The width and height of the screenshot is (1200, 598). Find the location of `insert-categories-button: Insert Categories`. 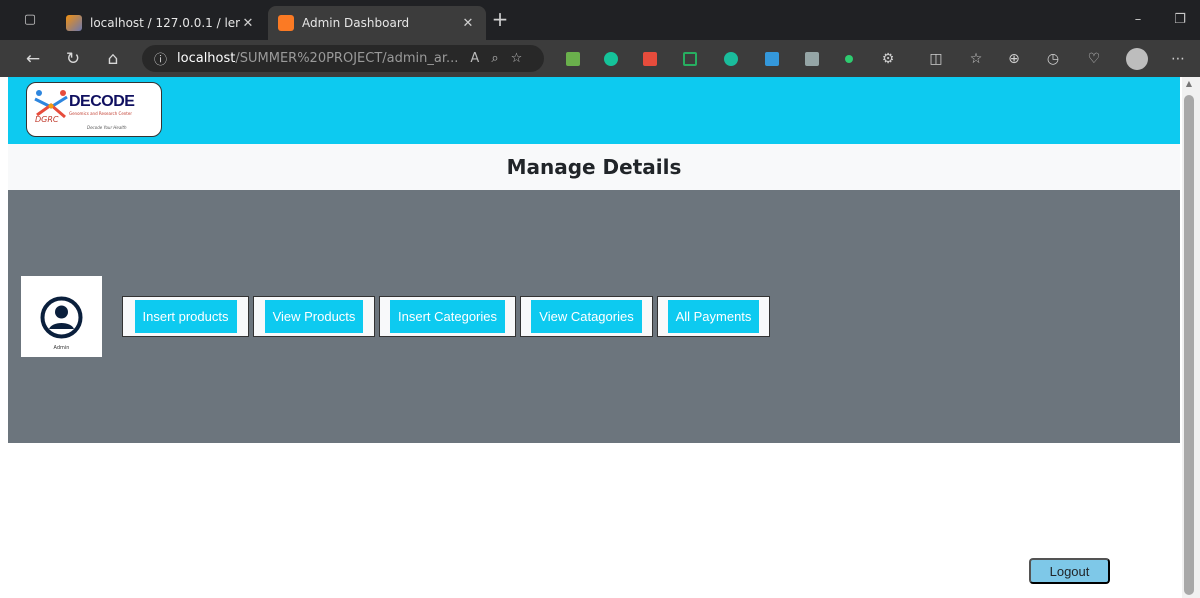

insert-categories-button: Insert Categories is located at coordinates (447, 316).